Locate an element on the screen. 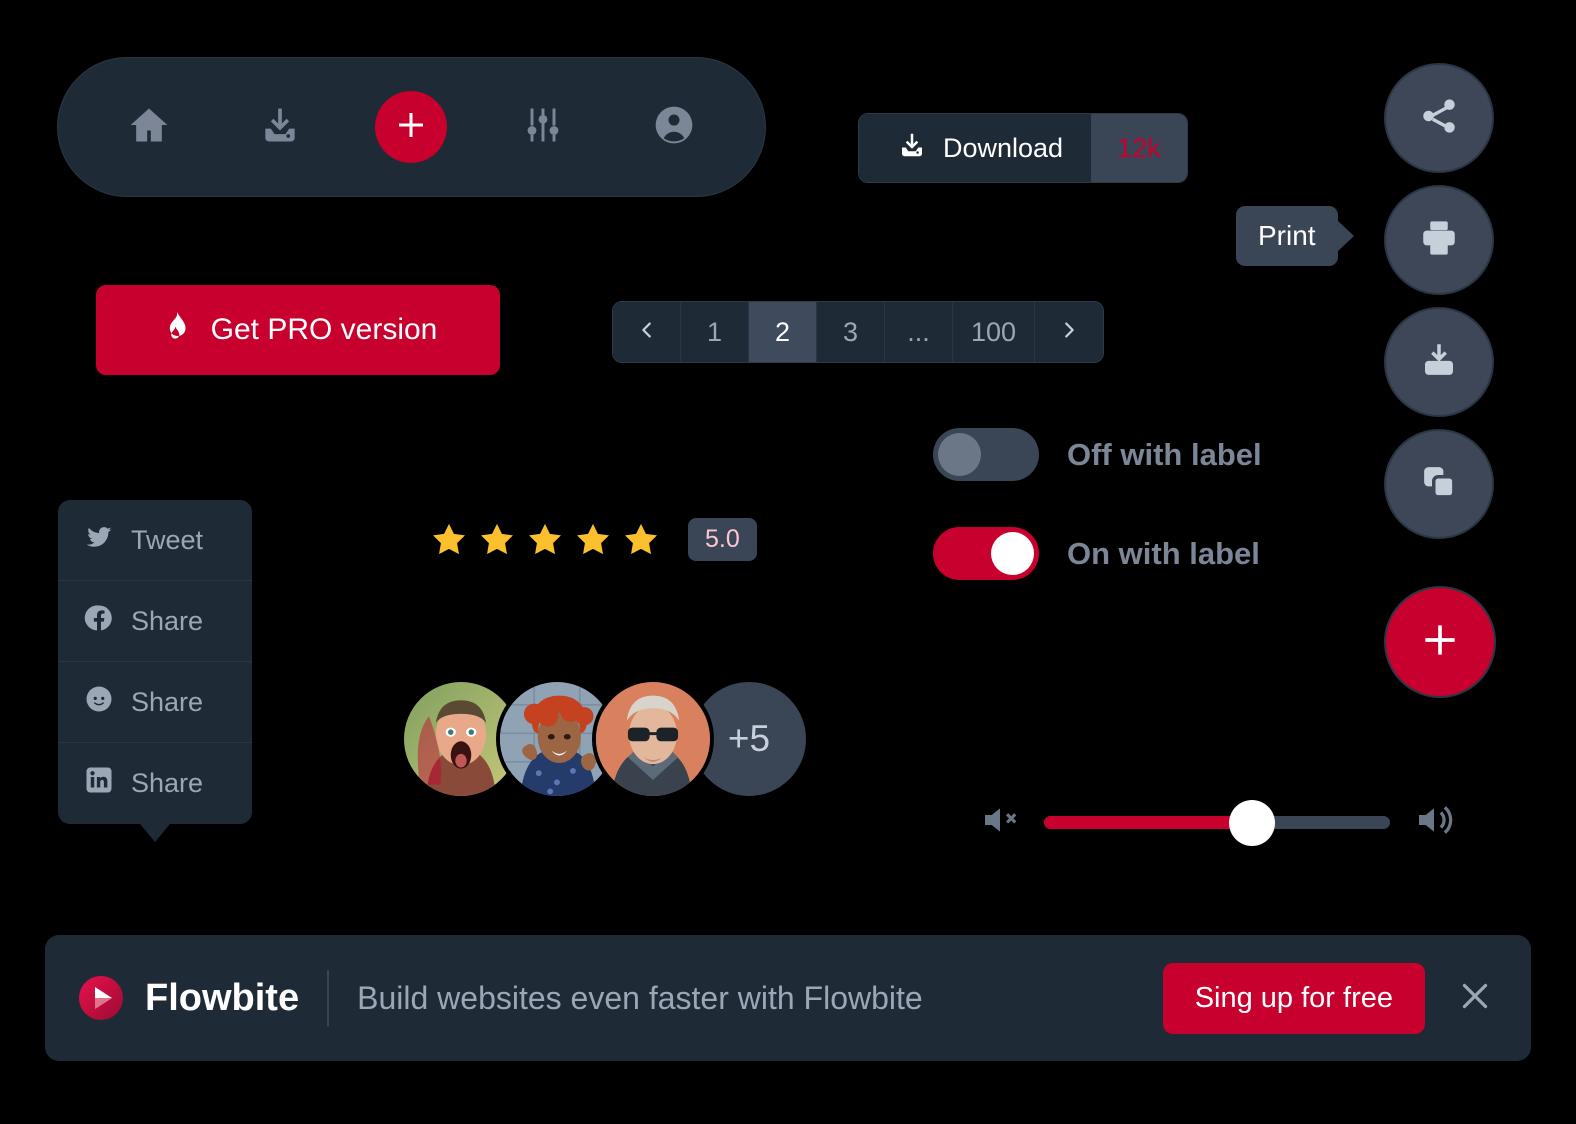 Image resolution: width=1576 pixels, height=1124 pixels. print-icon is located at coordinates (1439, 240).